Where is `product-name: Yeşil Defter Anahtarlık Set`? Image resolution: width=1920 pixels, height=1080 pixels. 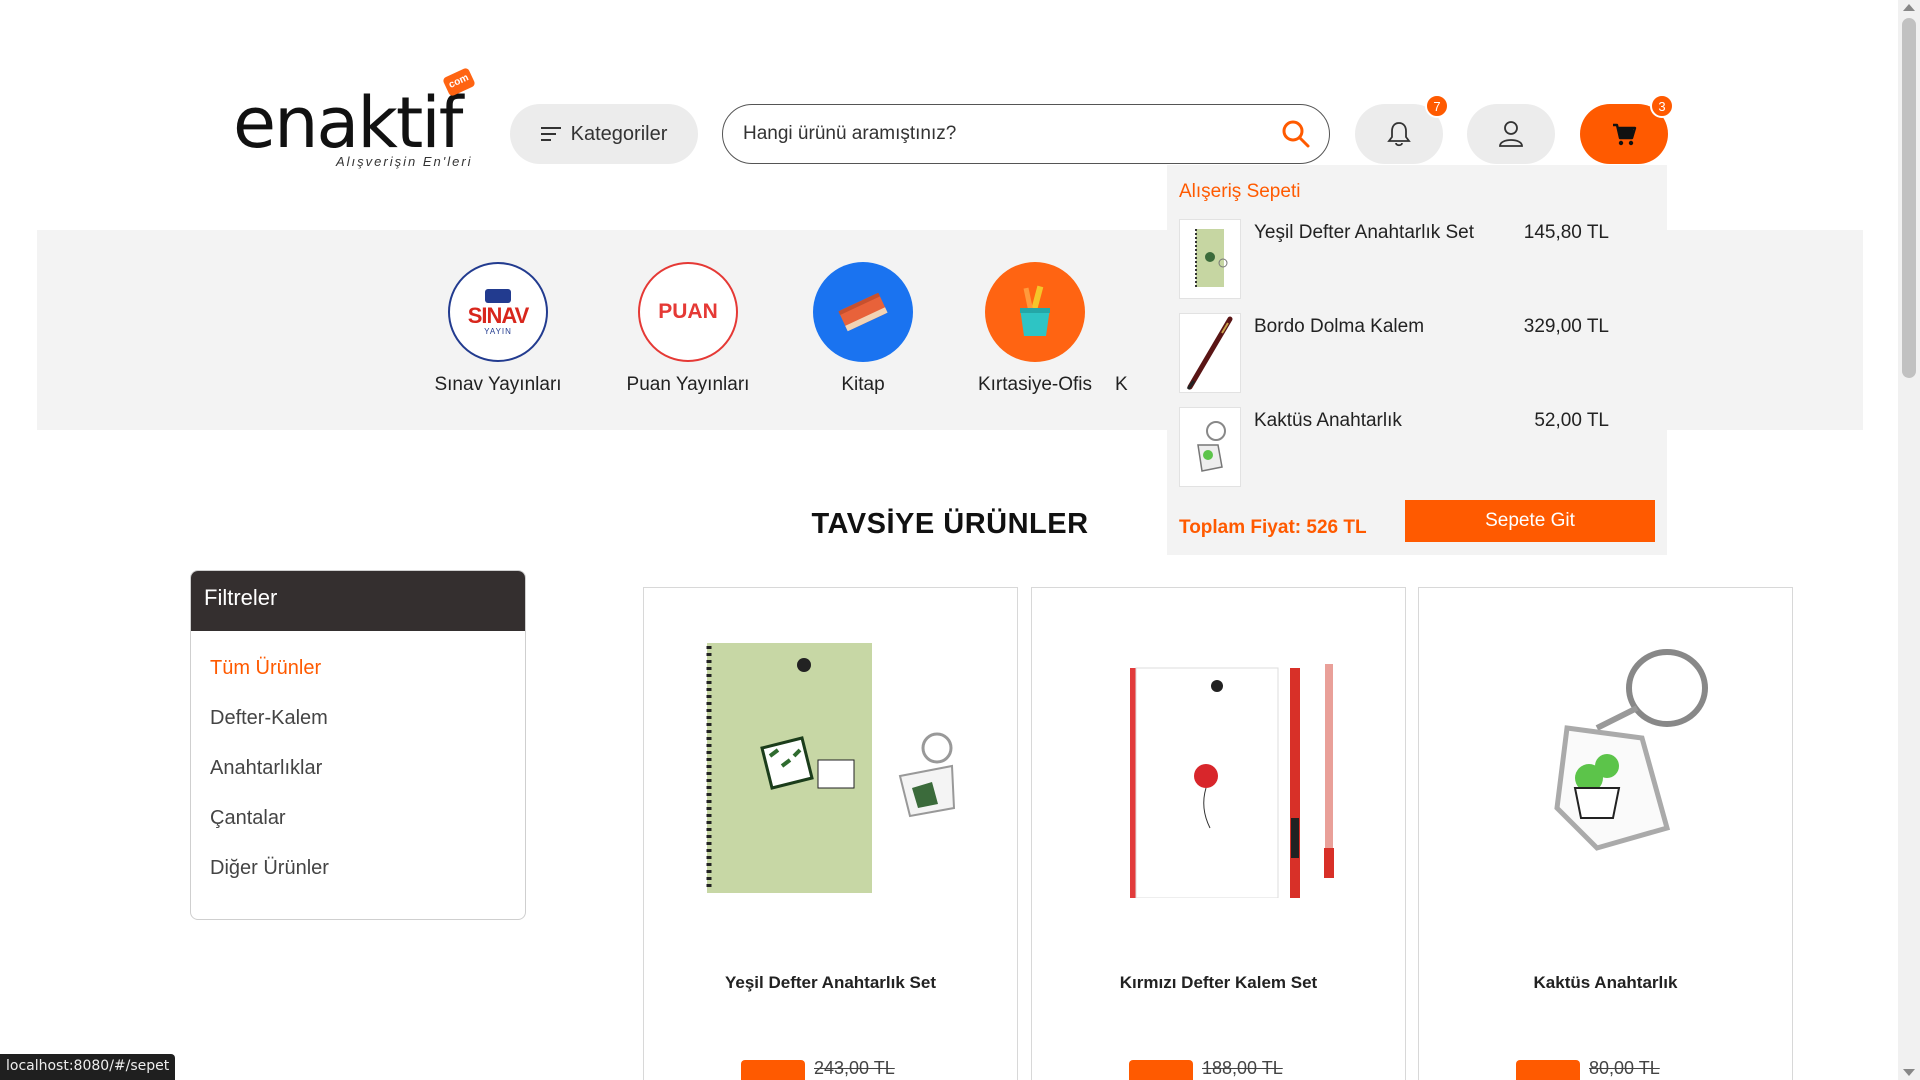 product-name: Yeşil Defter Anahtarlık Set is located at coordinates (830, 983).